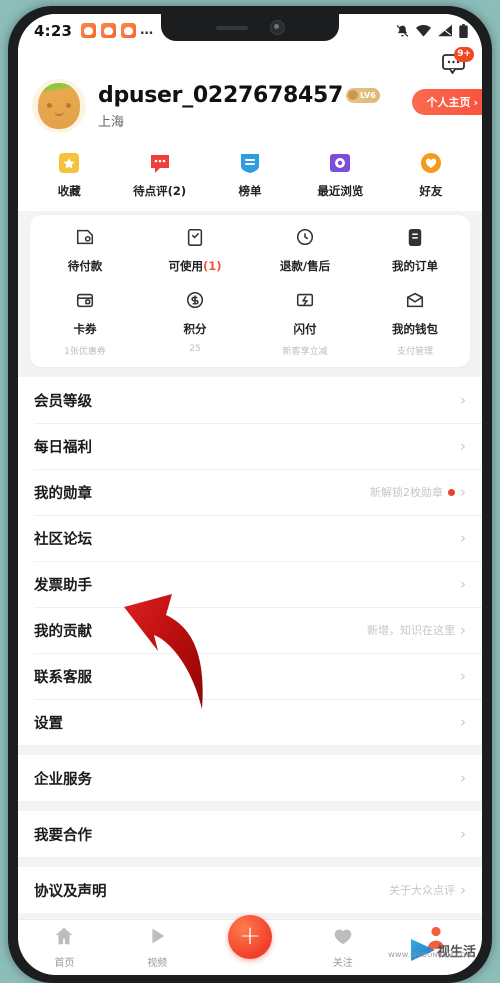  Describe the element at coordinates (414, 352) in the screenshot. I see `order-item-sub: 支付管理` at that location.